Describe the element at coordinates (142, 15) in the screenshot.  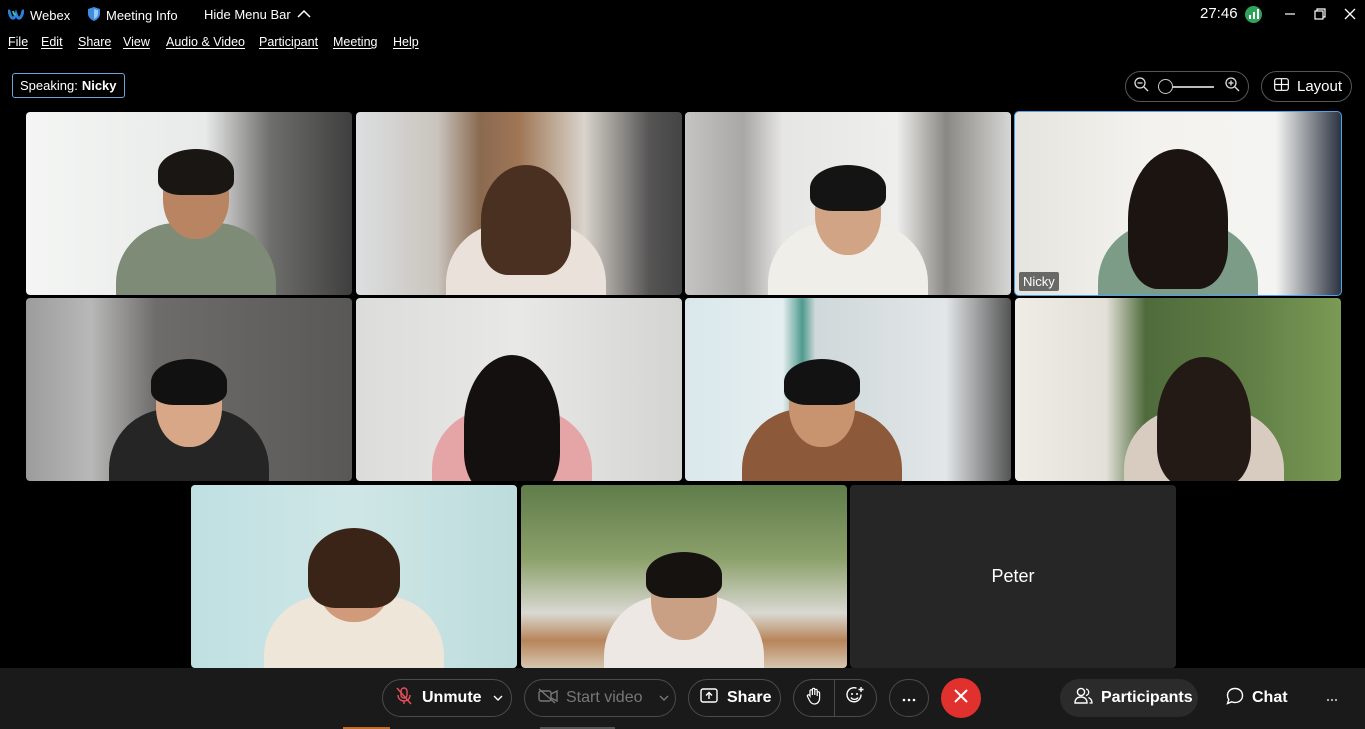
I see `meeting-info-label: Meeting Info` at that location.